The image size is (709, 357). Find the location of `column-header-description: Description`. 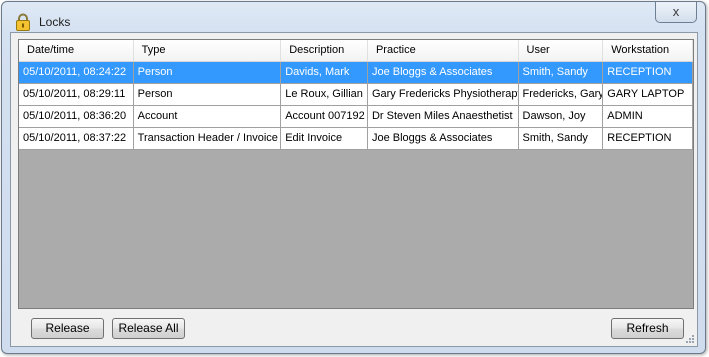

column-header-description: Description is located at coordinates (324, 50).